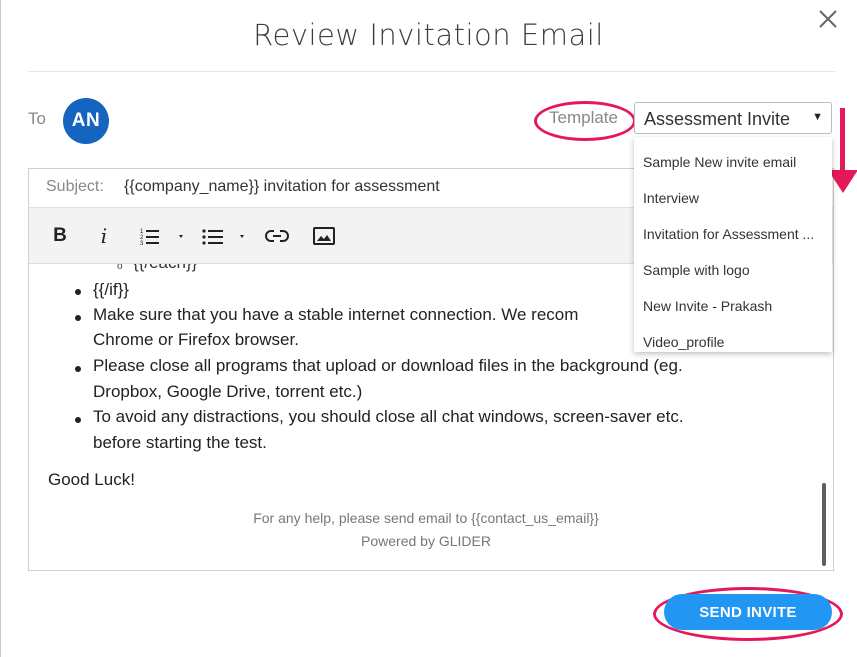 Image resolution: width=857 pixels, height=657 pixels. I want to click on to-label: To, so click(37, 118).